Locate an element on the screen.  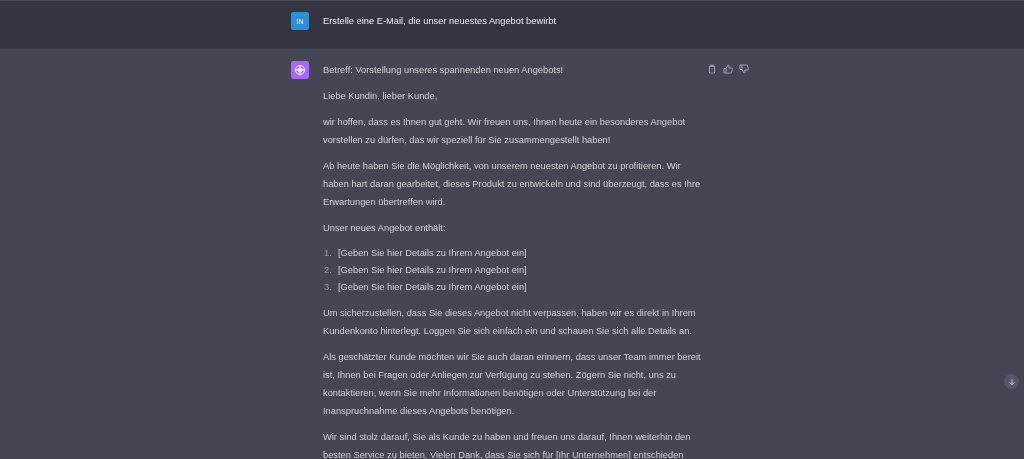
list-number: 1. is located at coordinates (328, 253).